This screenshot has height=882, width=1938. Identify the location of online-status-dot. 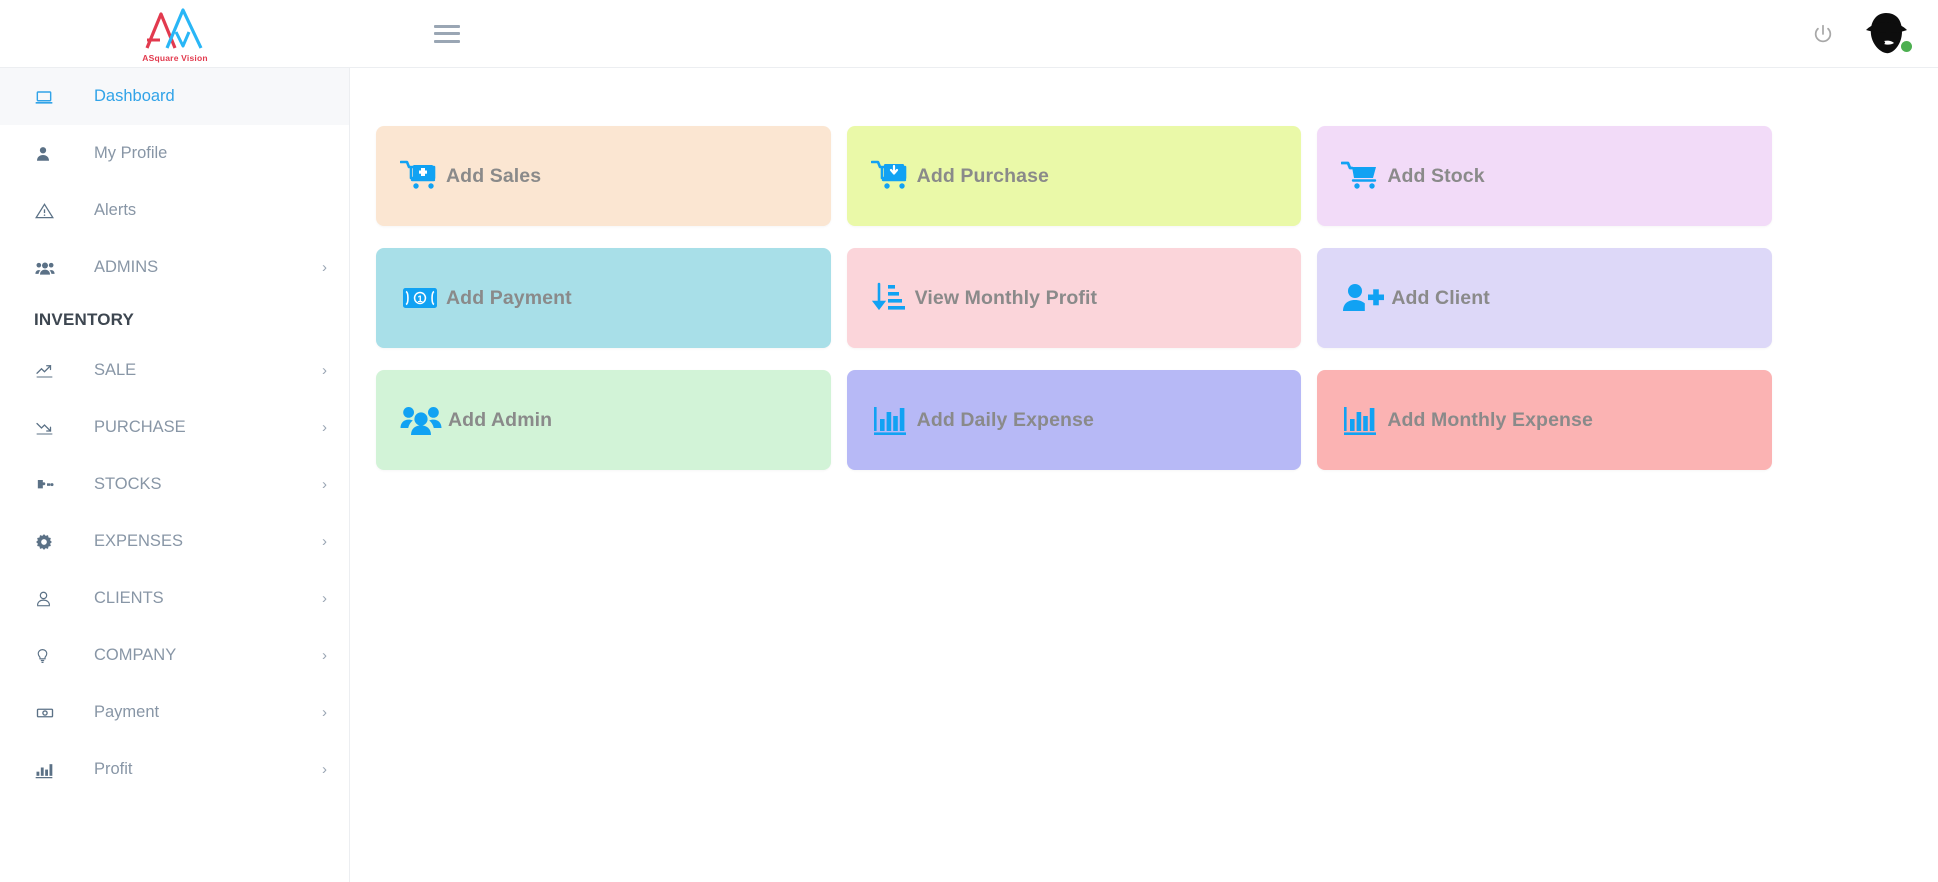
(1906, 46).